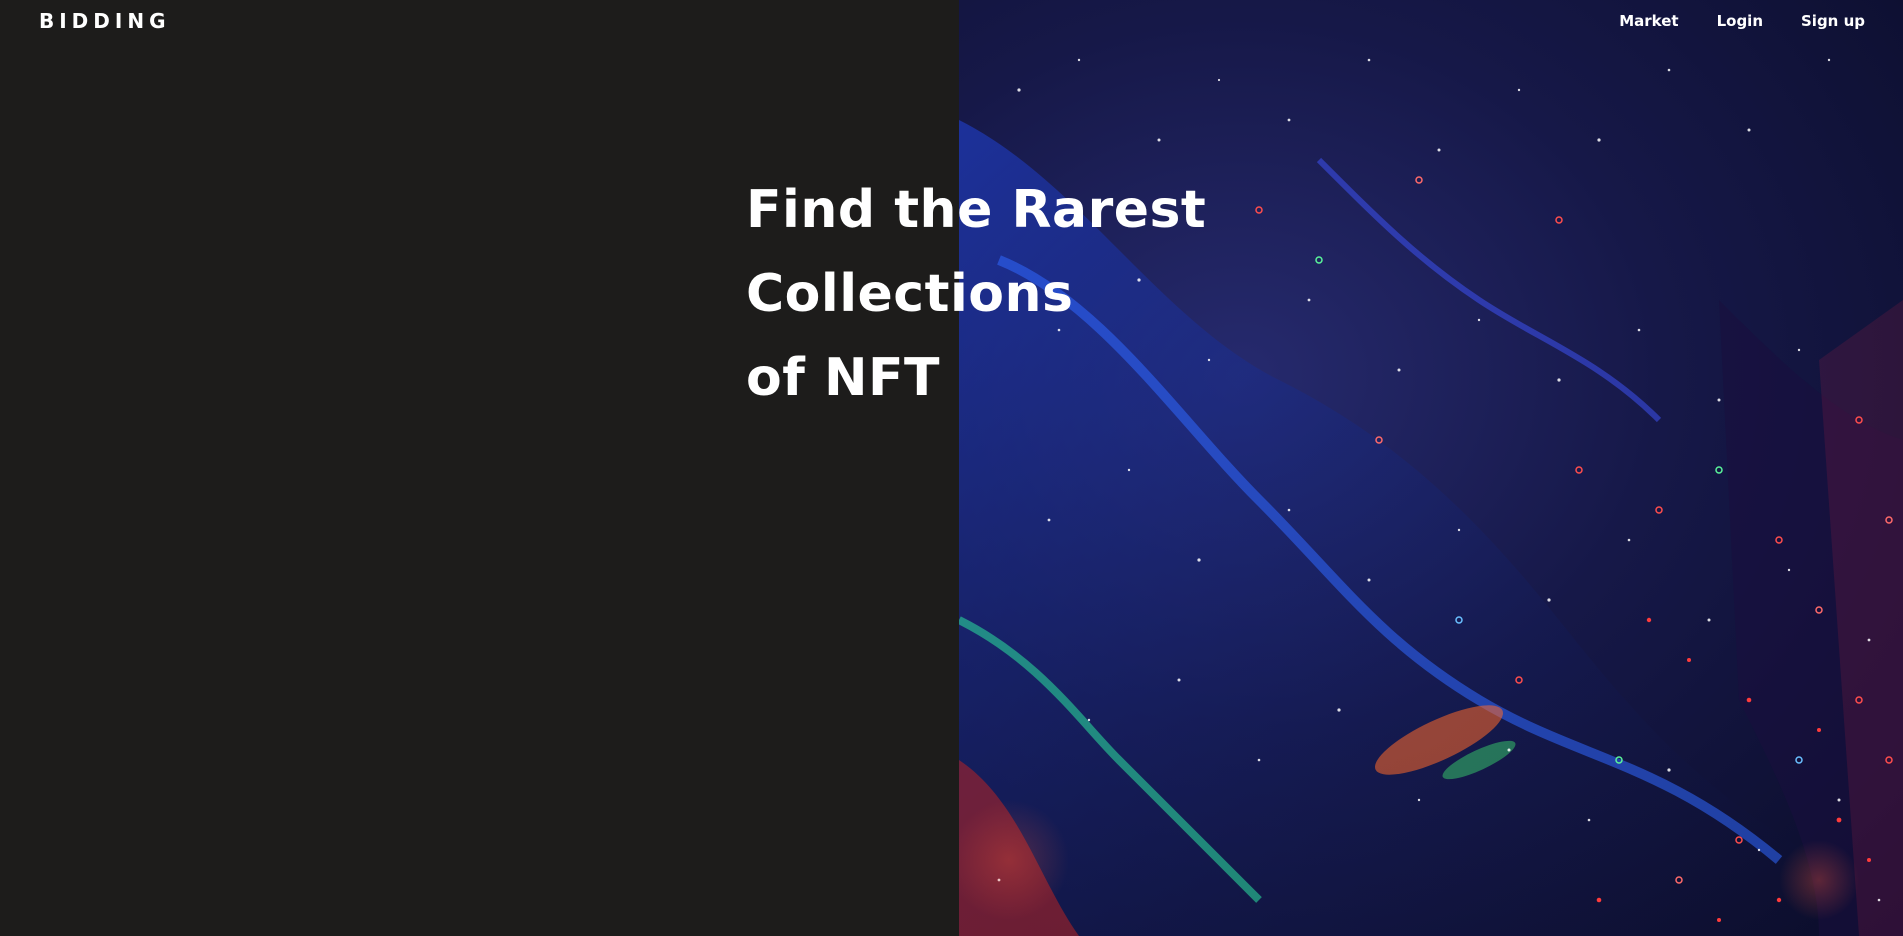 The image size is (1903, 936). Describe the element at coordinates (1648, 21) in the screenshot. I see `nav-link-market: Market` at that location.